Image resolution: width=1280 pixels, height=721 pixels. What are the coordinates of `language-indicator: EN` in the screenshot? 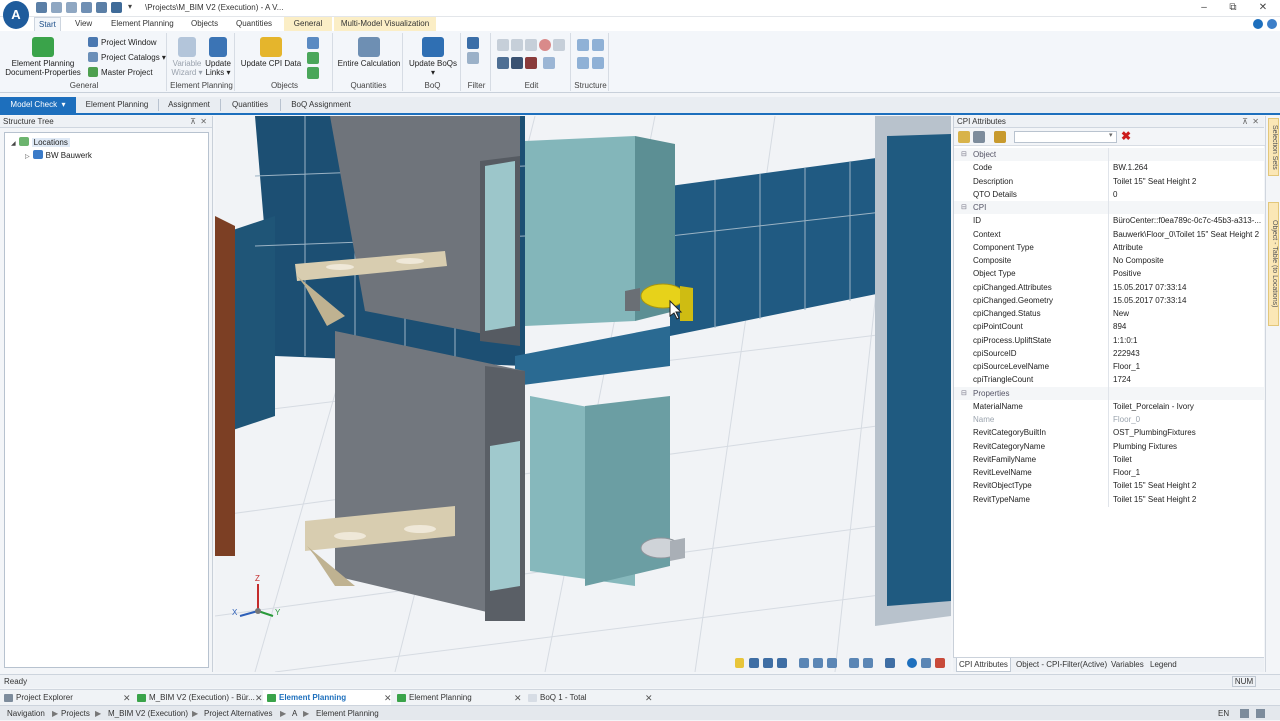 It's located at (1223, 713).